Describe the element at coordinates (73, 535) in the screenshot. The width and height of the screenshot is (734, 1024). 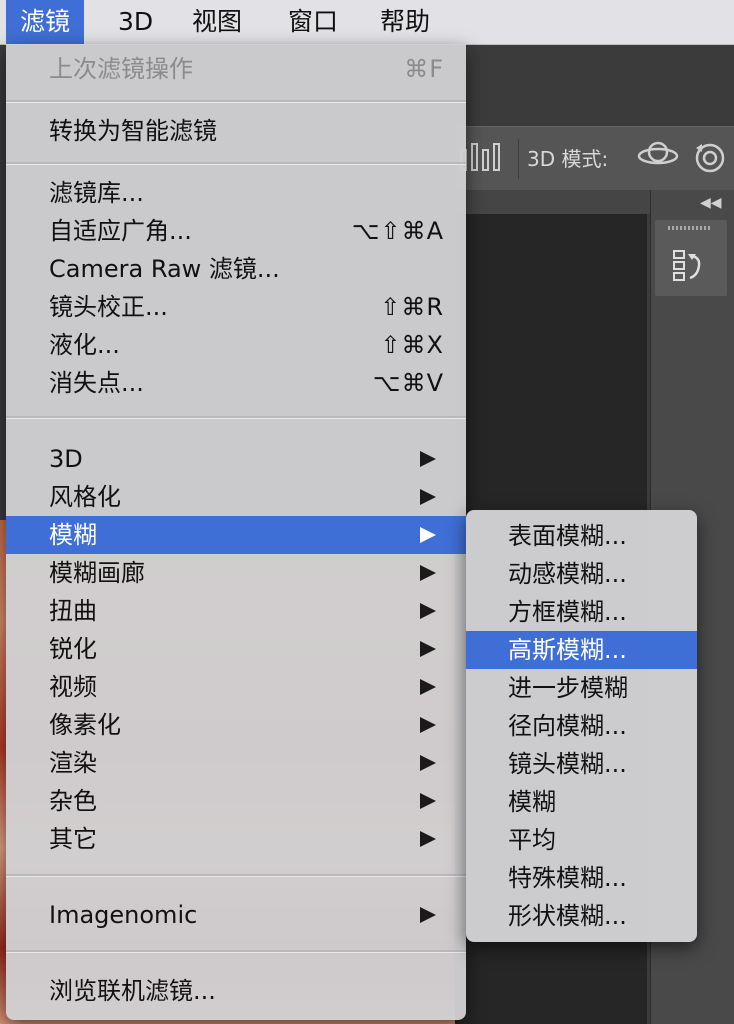
I see `menu-item-label: 模糊` at that location.